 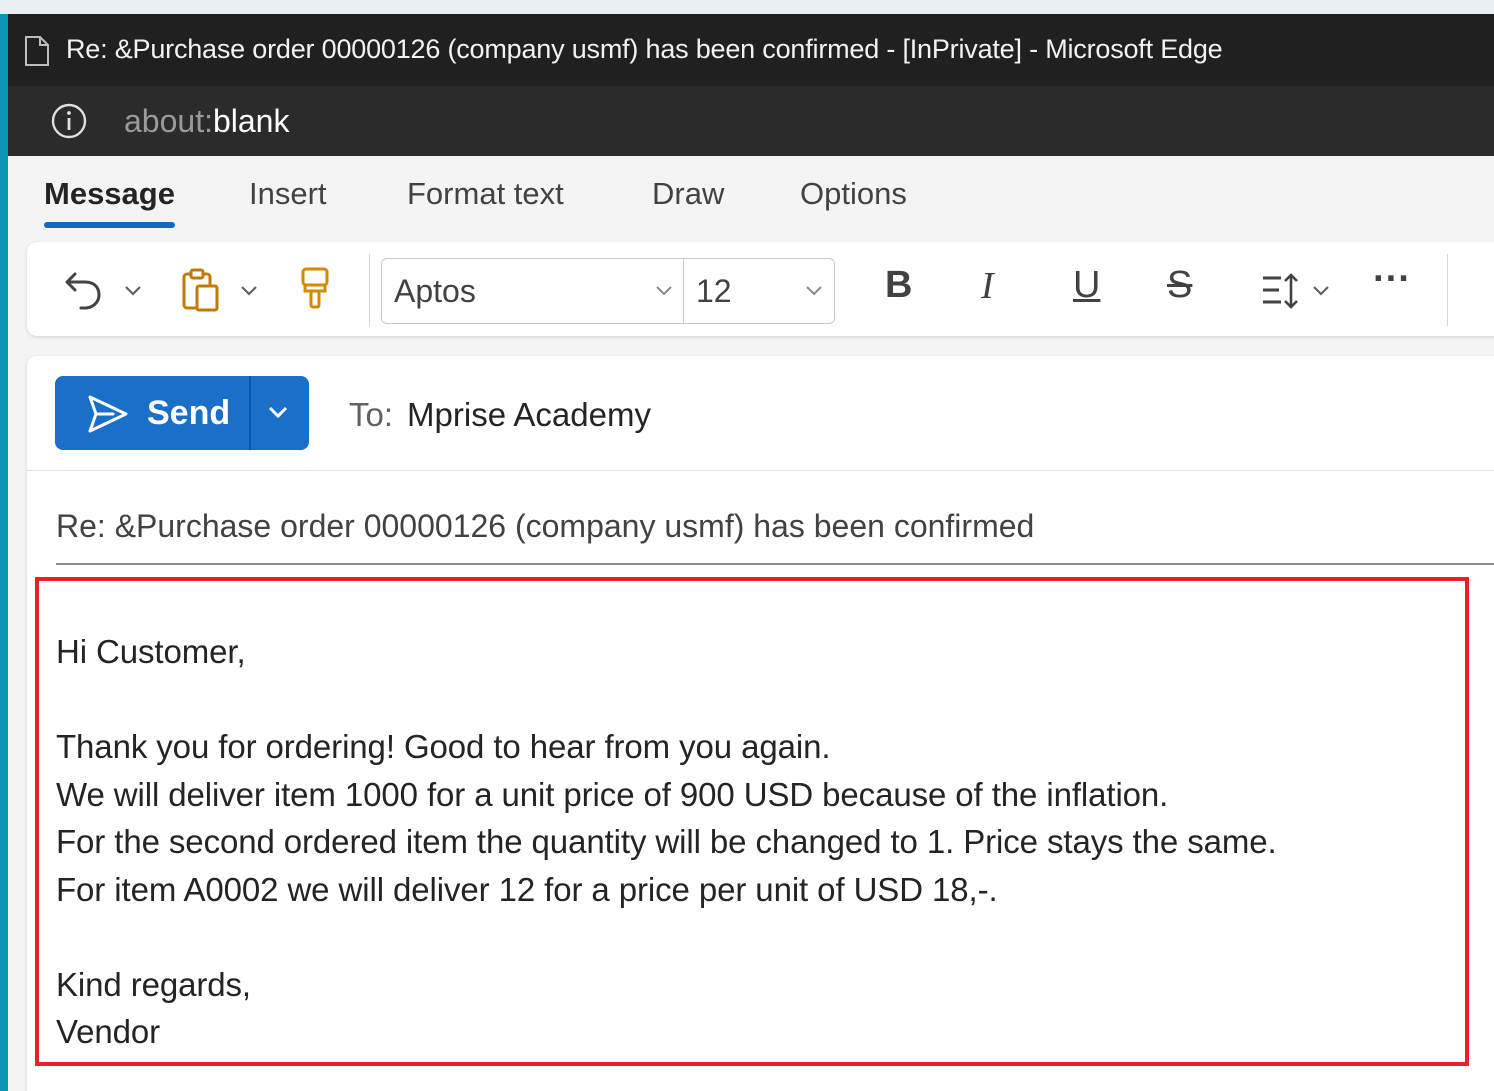 What do you see at coordinates (1321, 293) in the screenshot?
I see `line-spacing-chevron-down-icon` at bounding box center [1321, 293].